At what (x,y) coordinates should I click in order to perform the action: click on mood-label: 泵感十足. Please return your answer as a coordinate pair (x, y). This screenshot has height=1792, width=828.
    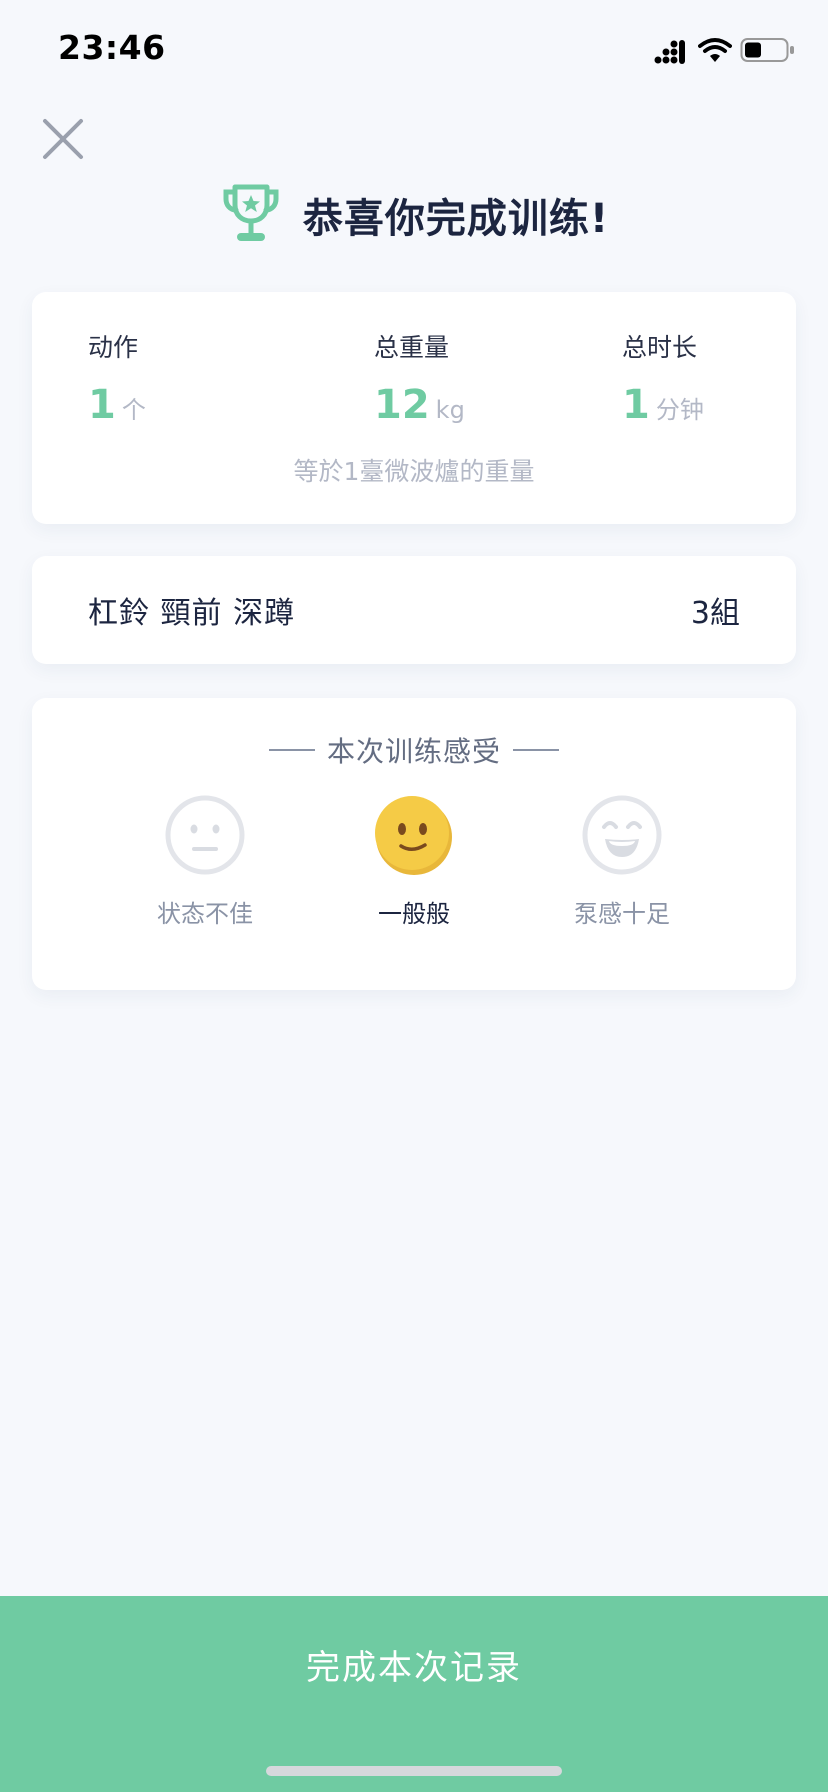
    Looking at the image, I should click on (622, 914).